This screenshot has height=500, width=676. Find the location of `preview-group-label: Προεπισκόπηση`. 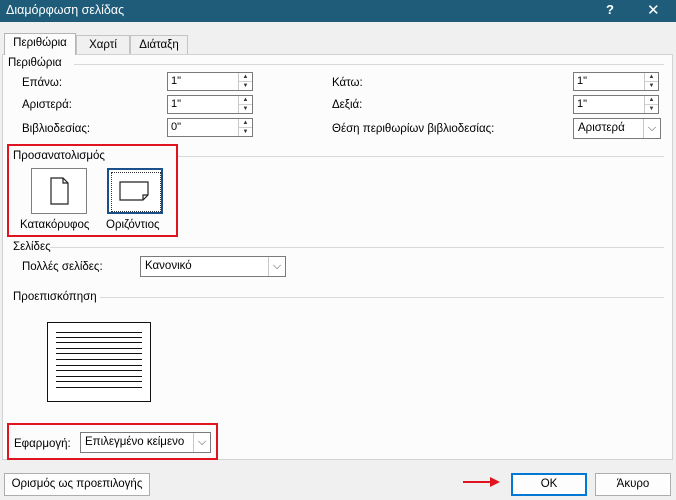

preview-group-label: Προεπισκόπηση is located at coordinates (55, 297).